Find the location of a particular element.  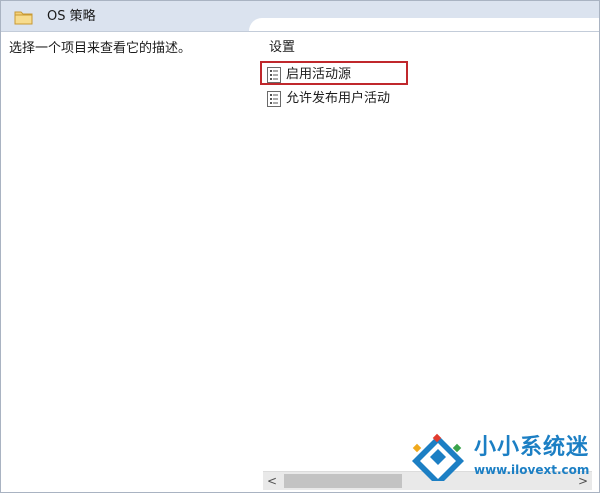

scroll-thumb is located at coordinates (343, 481).